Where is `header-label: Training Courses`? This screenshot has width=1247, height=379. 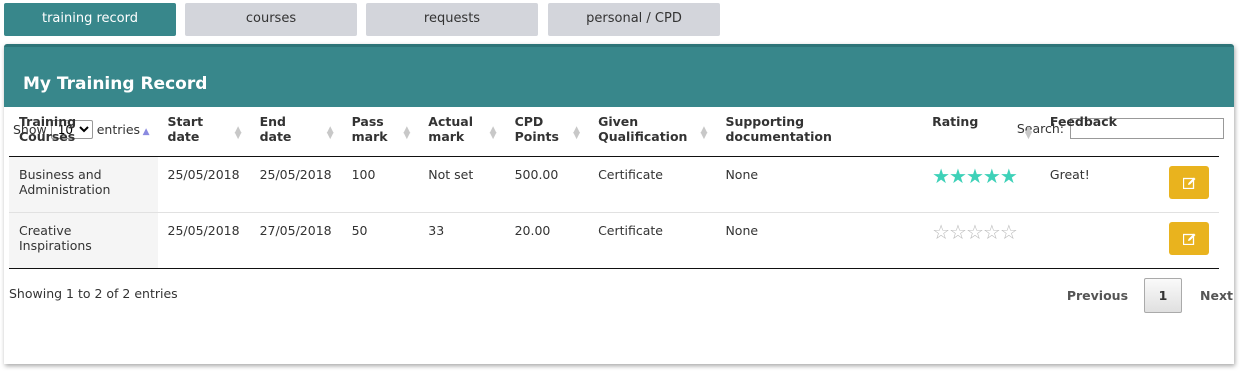
header-label: Training Courses is located at coordinates (48, 129).